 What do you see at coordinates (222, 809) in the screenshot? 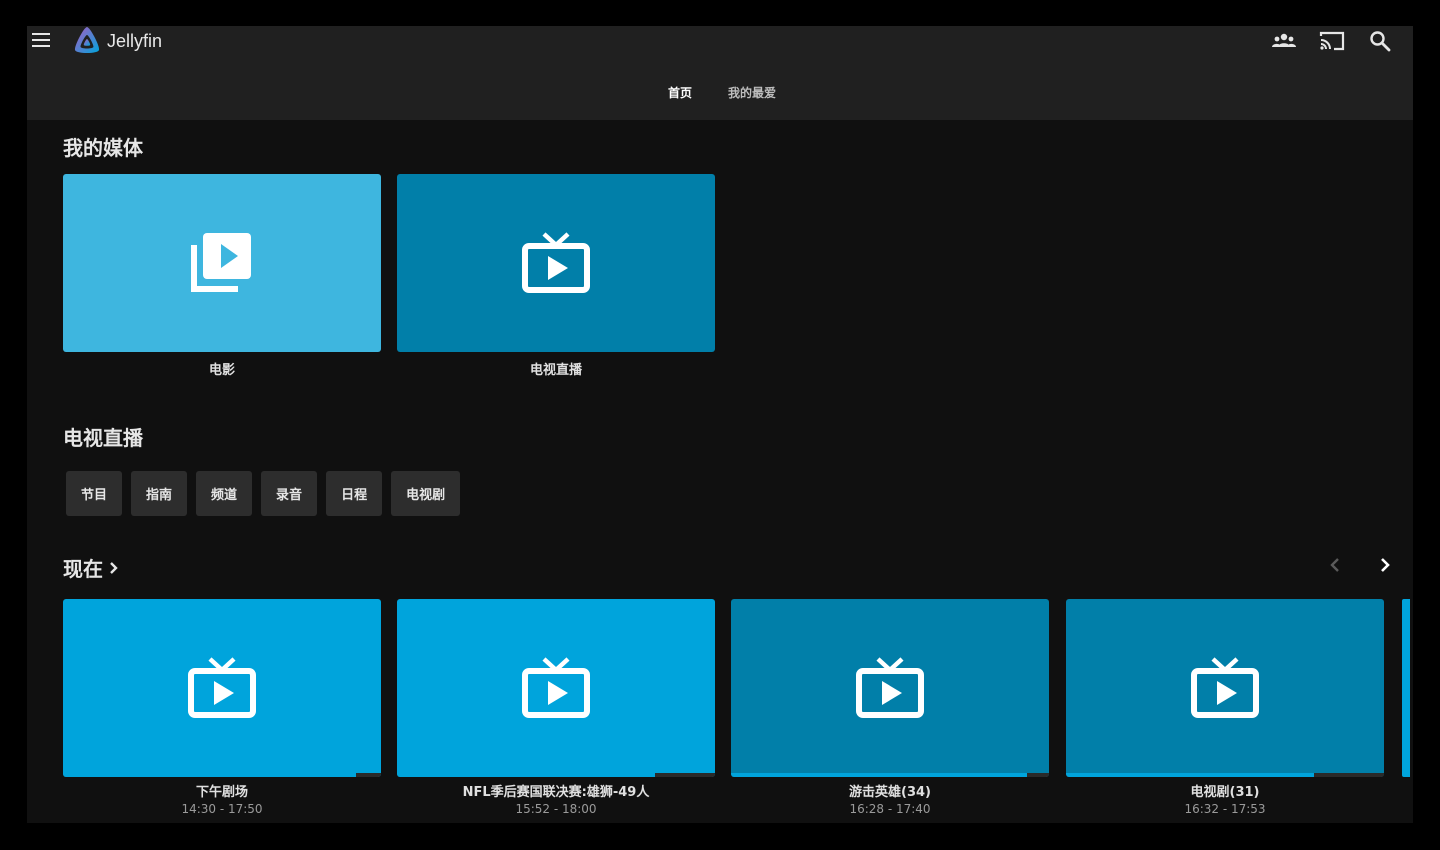
I see `program-time: 14:30 - 17:50` at bounding box center [222, 809].